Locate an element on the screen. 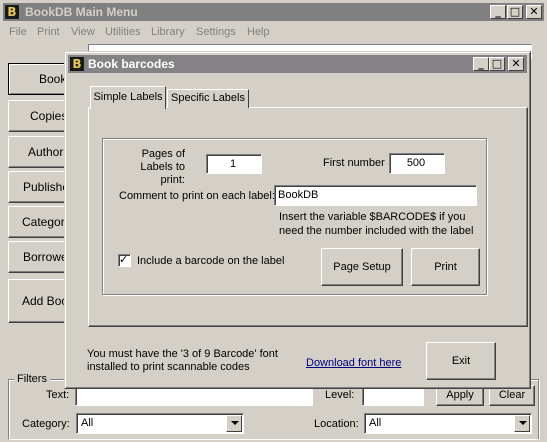 The height and width of the screenshot is (442, 547). menu-file: File is located at coordinates (18, 32).